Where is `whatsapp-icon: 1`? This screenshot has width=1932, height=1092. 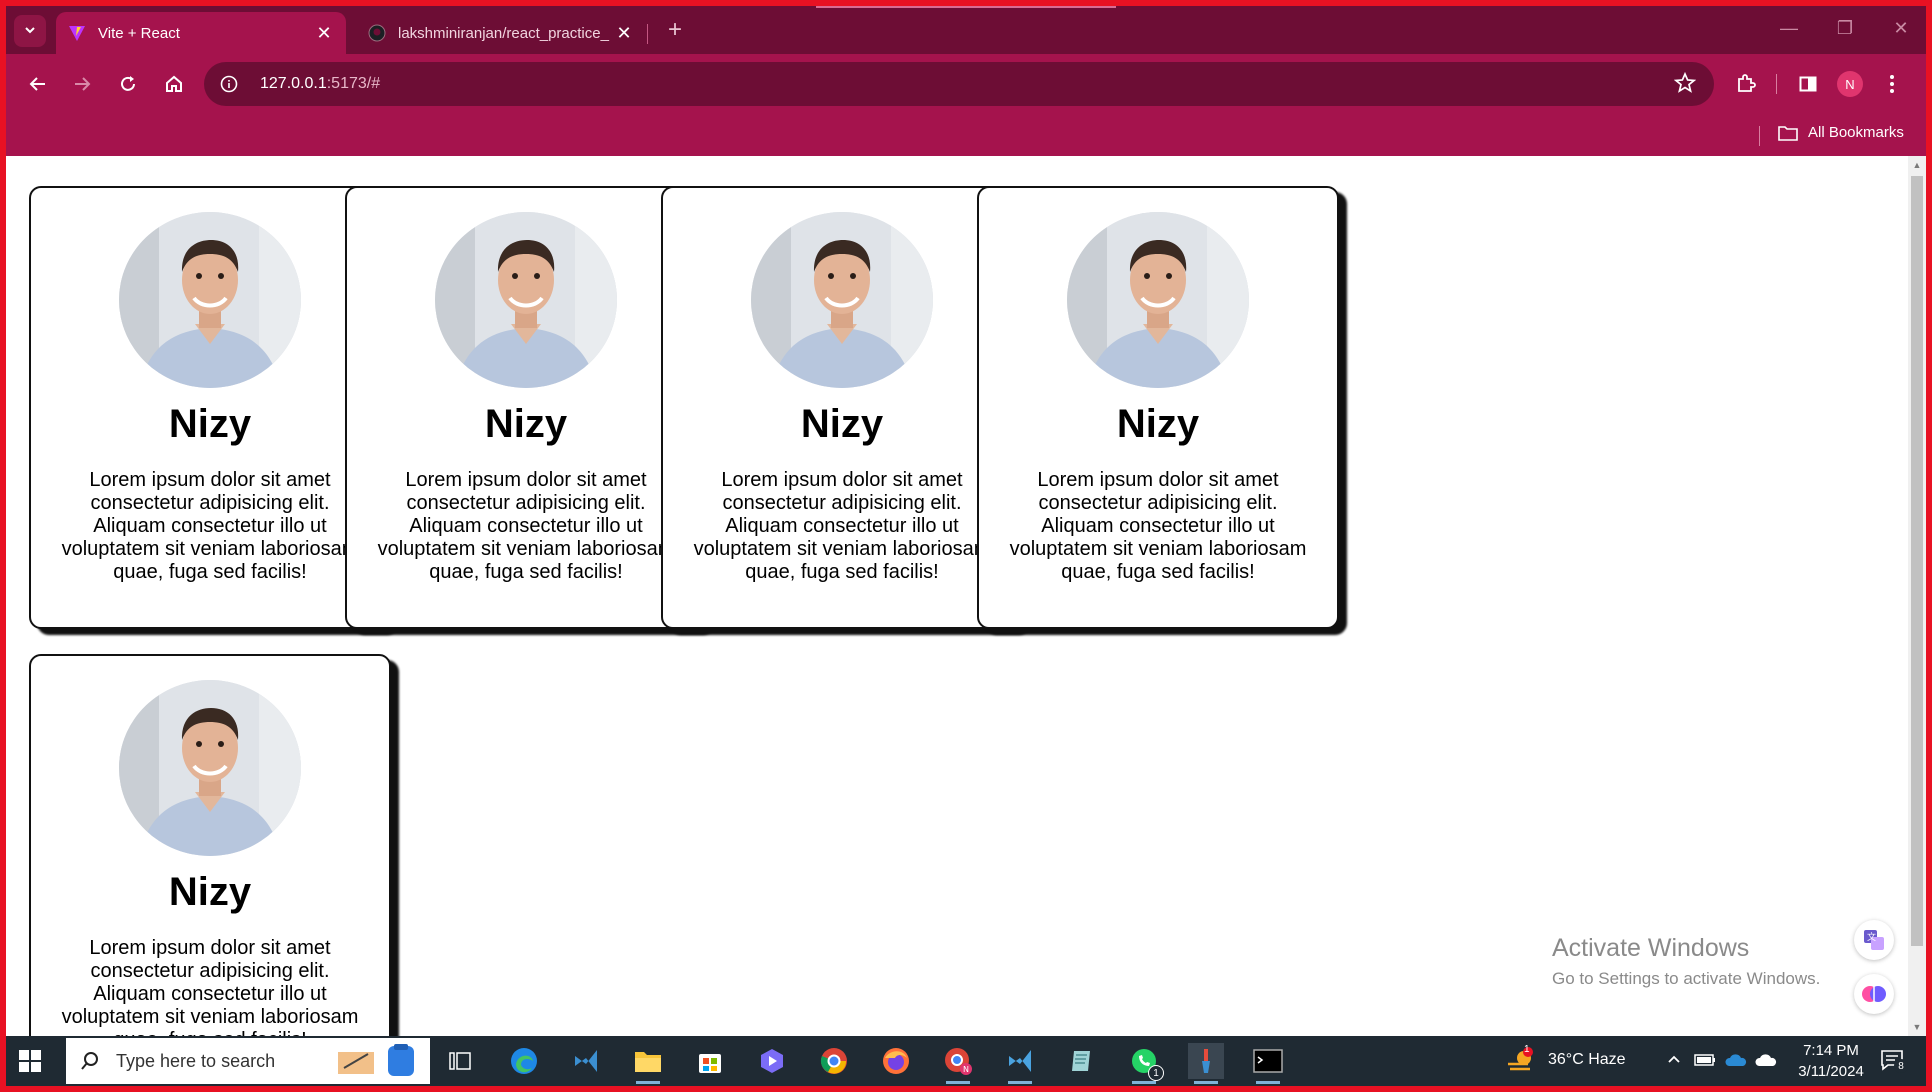
whatsapp-icon: 1 is located at coordinates (1145, 1063).